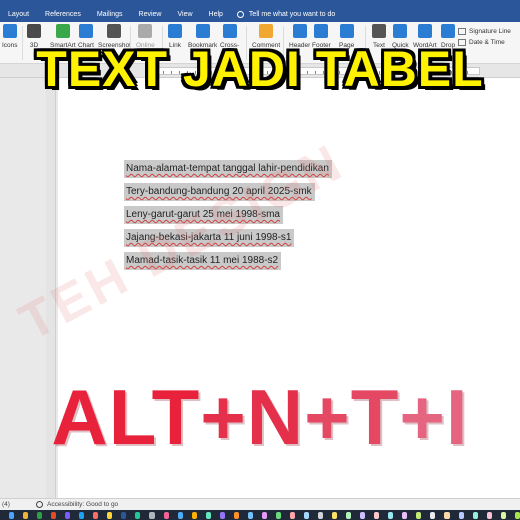 This screenshot has height=520, width=520. I want to click on shortcut-key-i: I, so click(457, 417).